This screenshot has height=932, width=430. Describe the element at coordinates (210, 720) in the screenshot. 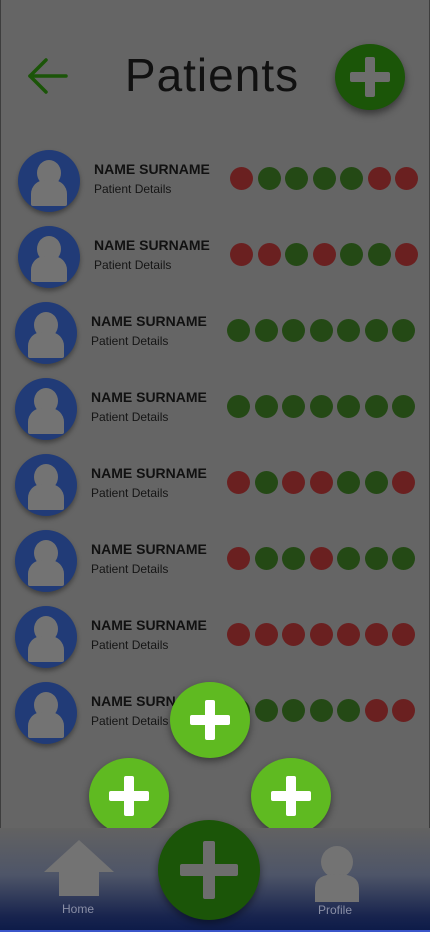

I see `fab-menu-top-button` at that location.